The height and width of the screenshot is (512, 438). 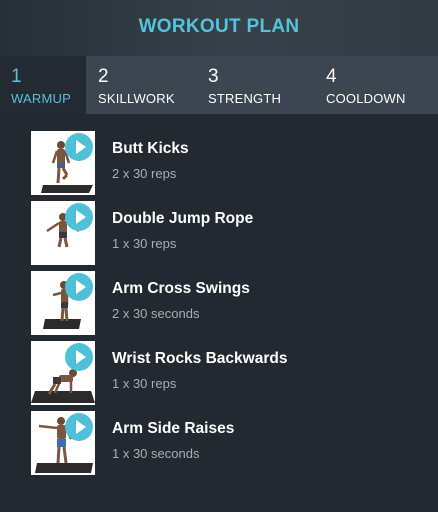 What do you see at coordinates (200, 358) in the screenshot?
I see `exercise-name: Wrist Rocks Backwards` at bounding box center [200, 358].